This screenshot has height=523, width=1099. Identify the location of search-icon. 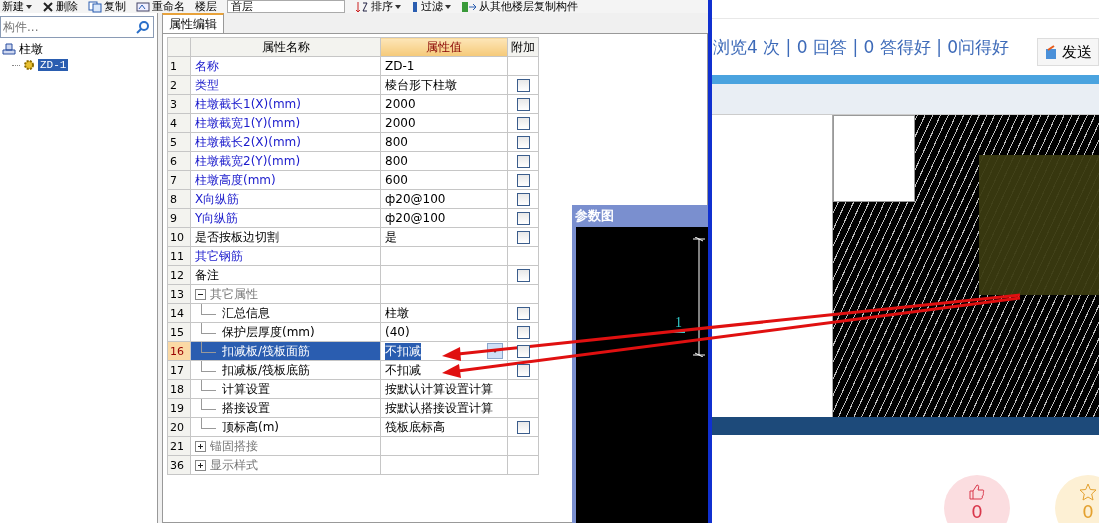
(143, 27).